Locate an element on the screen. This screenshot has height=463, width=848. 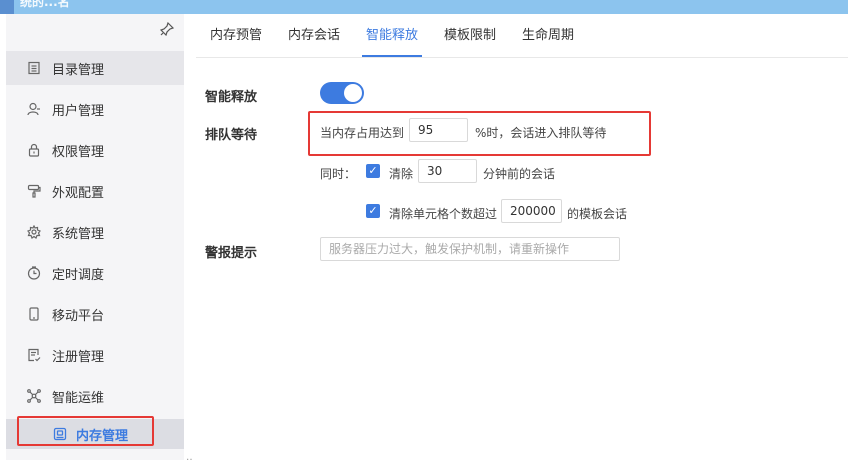
gear-icon is located at coordinates (34, 232).